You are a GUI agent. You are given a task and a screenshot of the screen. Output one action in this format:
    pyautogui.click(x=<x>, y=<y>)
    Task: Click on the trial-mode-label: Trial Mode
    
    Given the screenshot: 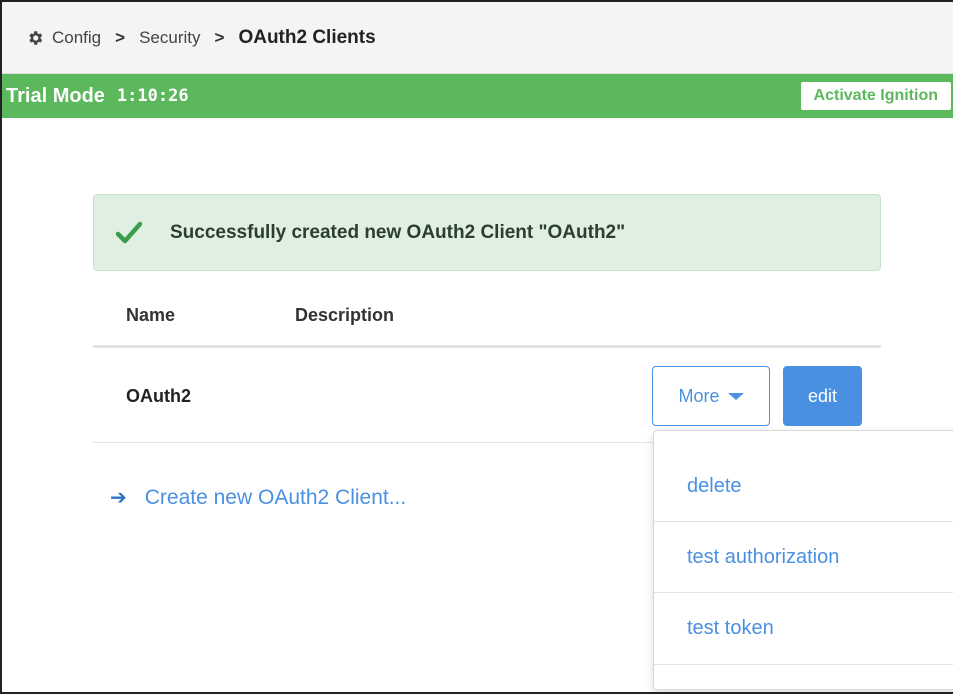 What is the action you would take?
    pyautogui.click(x=55, y=95)
    